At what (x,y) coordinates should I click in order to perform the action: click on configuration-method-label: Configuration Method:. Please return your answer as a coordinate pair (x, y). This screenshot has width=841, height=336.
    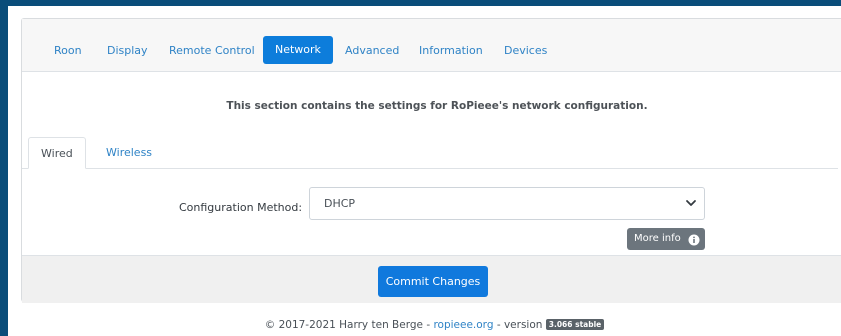
    Looking at the image, I should click on (241, 207).